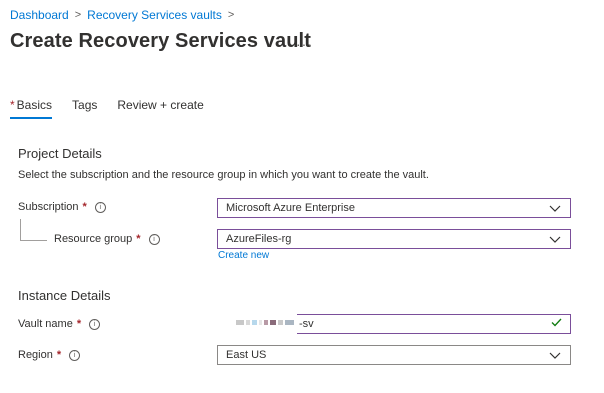  I want to click on region-value: East US, so click(246, 355).